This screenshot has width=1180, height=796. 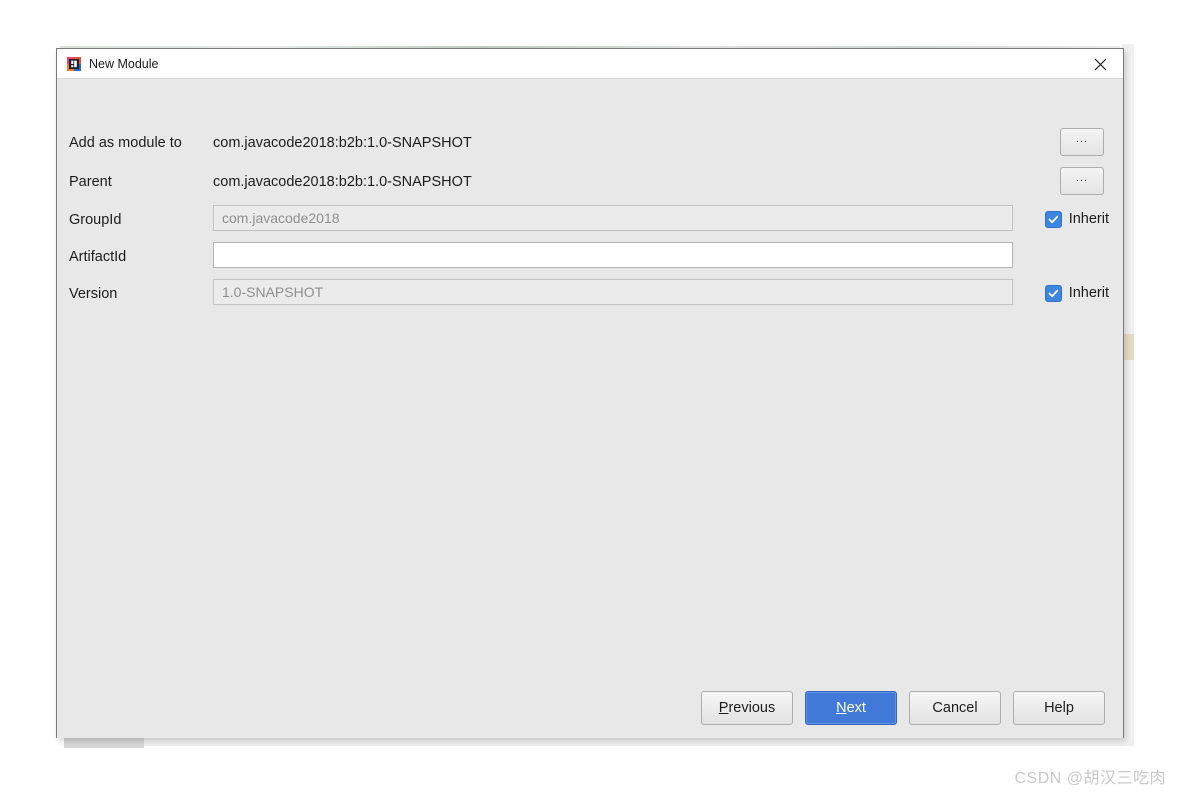 I want to click on group-id-input, so click(x=613, y=218).